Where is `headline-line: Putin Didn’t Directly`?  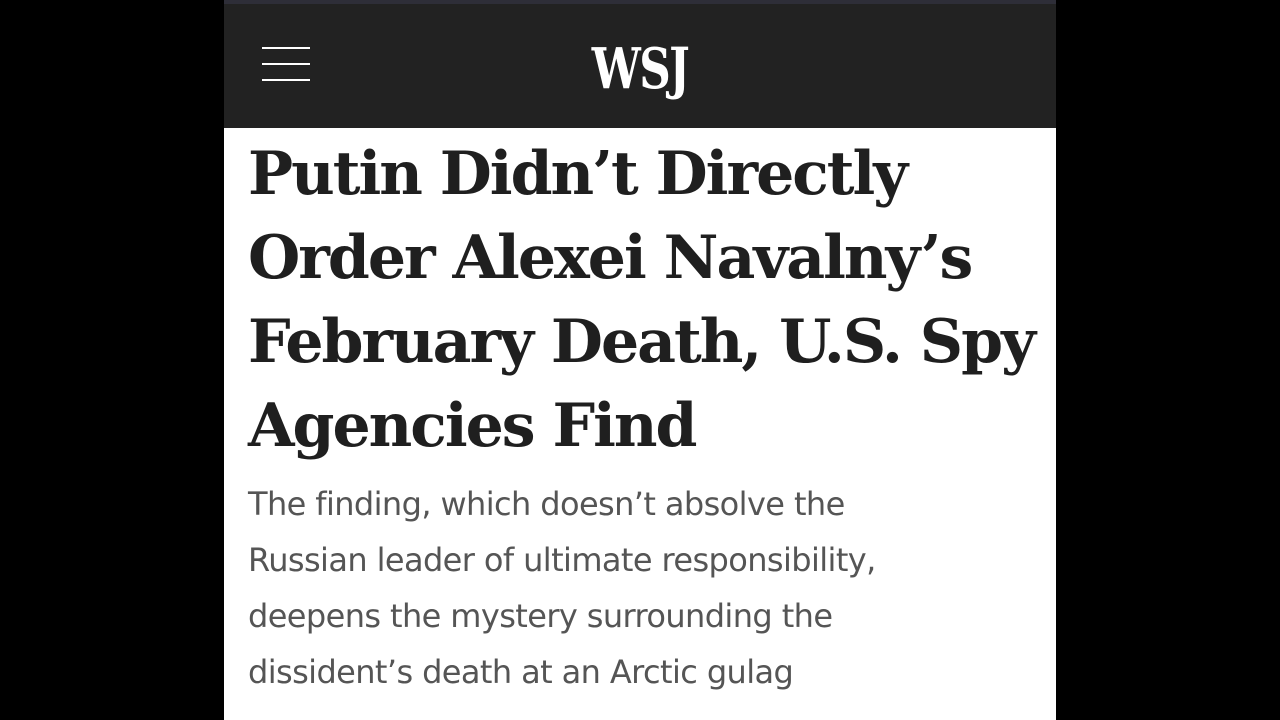 headline-line: Putin Didn’t Directly is located at coordinates (578, 174).